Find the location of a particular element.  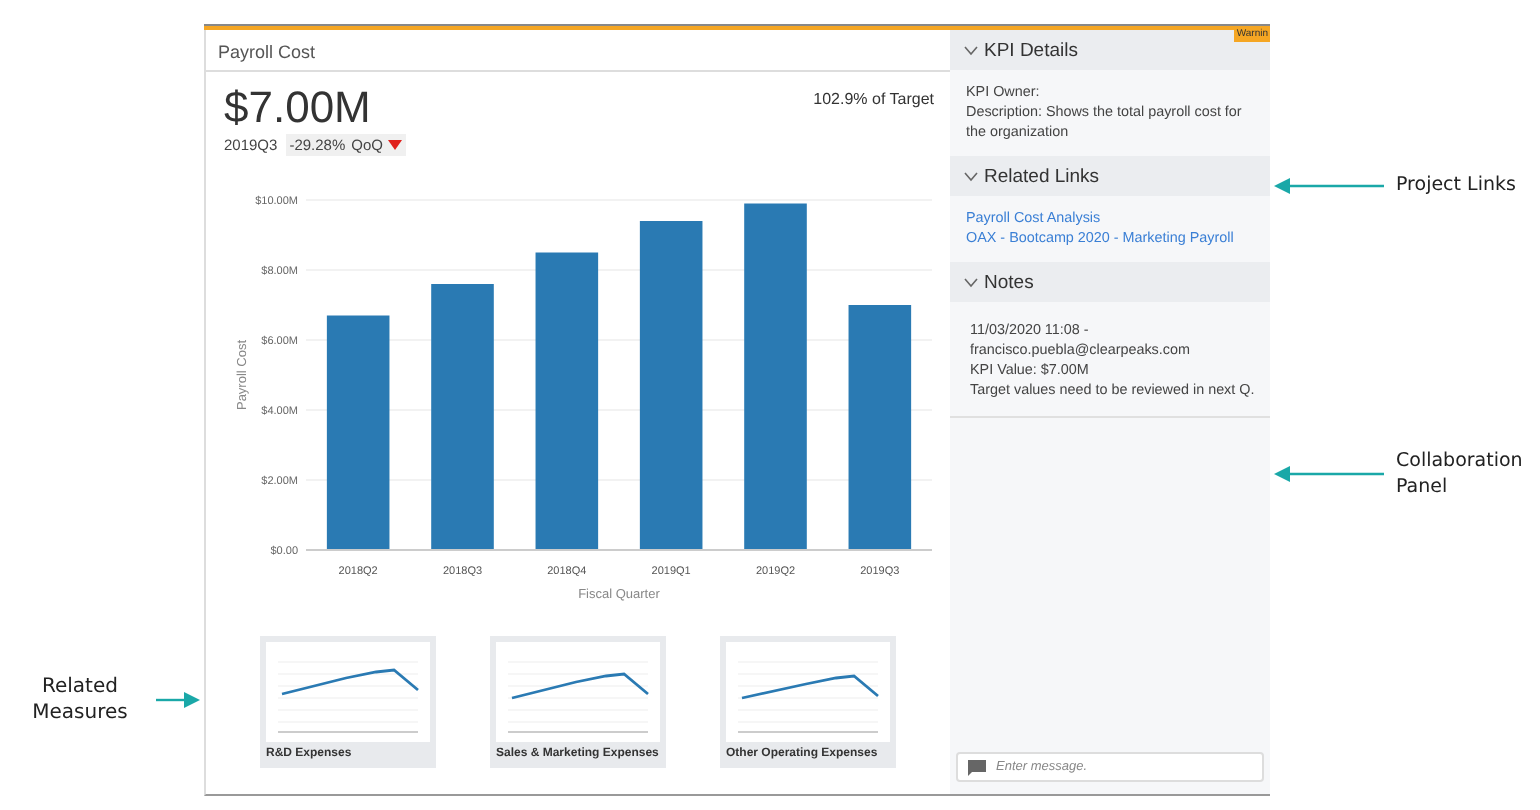

target-label: 102.9% of Target is located at coordinates (873, 100).